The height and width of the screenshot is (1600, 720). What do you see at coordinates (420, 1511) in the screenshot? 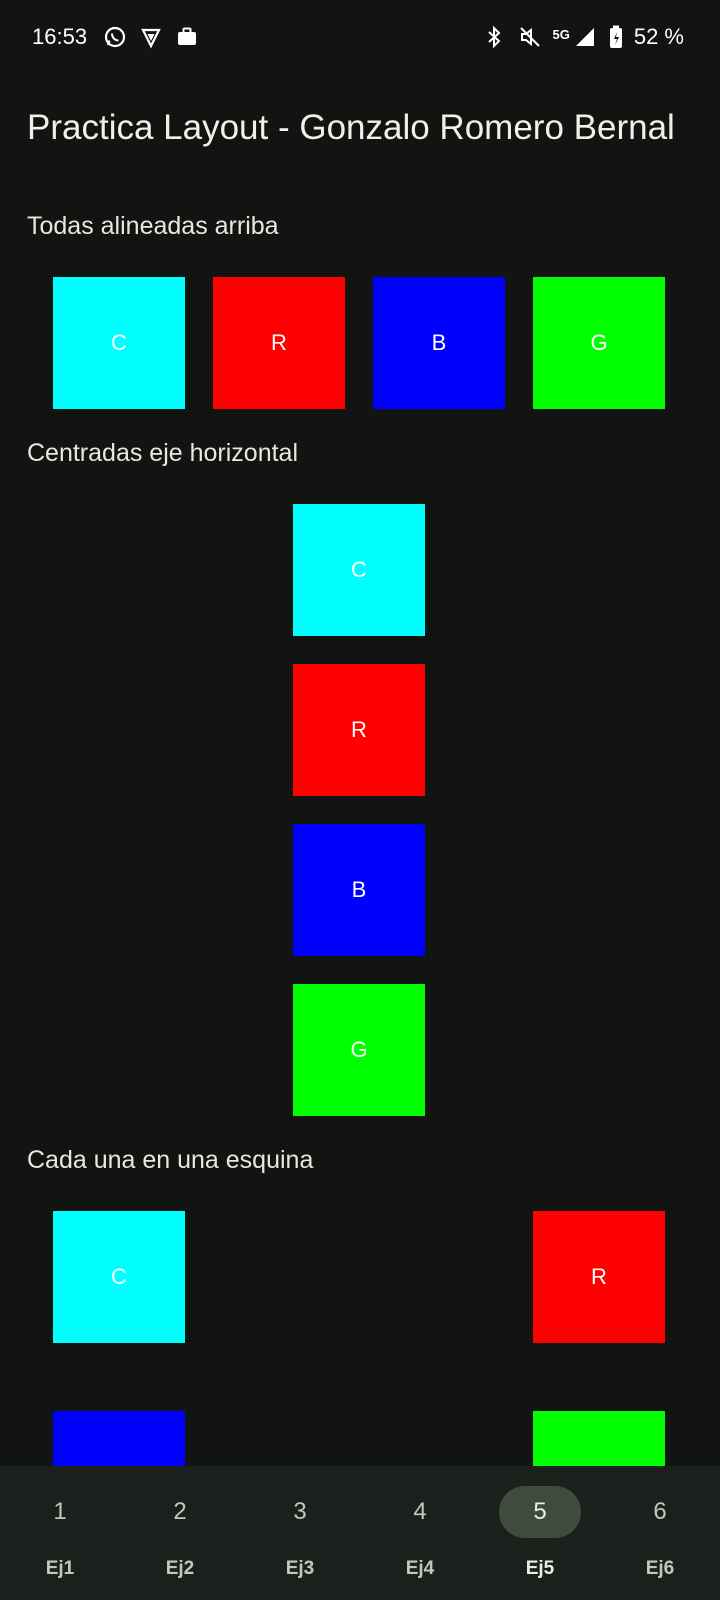
I see `nav-number-4-icon: 4` at bounding box center [420, 1511].